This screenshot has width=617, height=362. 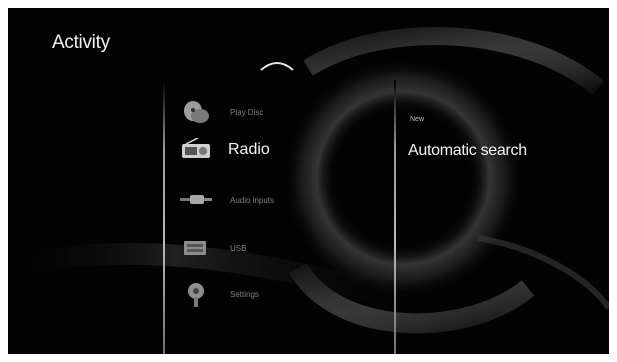 What do you see at coordinates (395, 217) in the screenshot?
I see `menu-divider-right` at bounding box center [395, 217].